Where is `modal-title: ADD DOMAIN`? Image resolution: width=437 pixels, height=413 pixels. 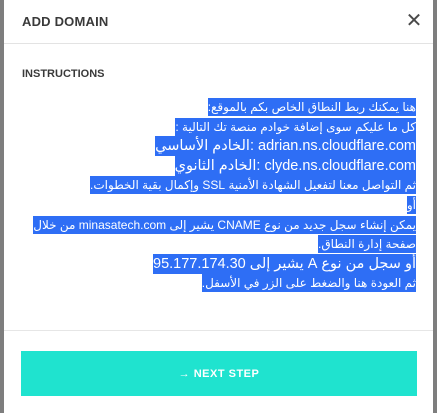
modal-title: ADD DOMAIN is located at coordinates (65, 21).